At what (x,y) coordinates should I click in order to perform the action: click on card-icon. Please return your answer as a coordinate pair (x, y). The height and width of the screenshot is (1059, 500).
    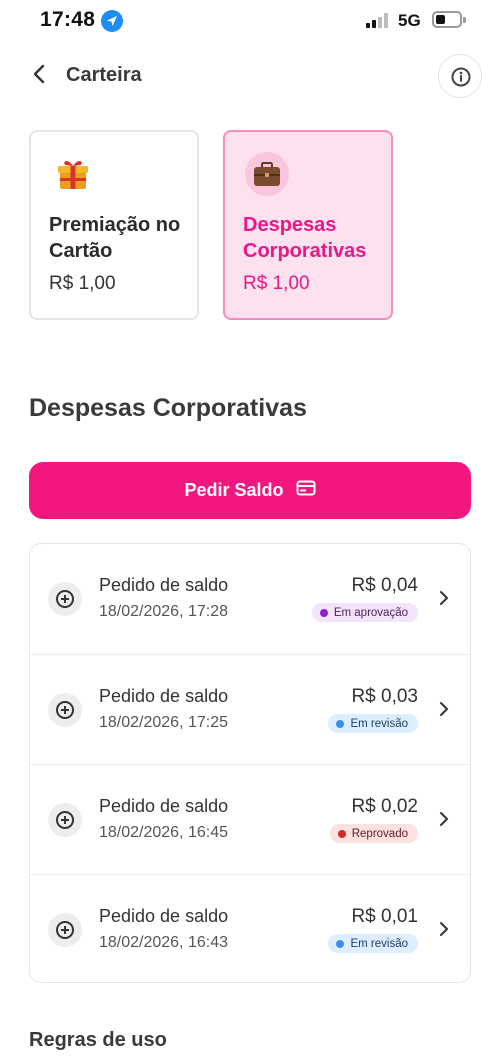
    Looking at the image, I should click on (306, 490).